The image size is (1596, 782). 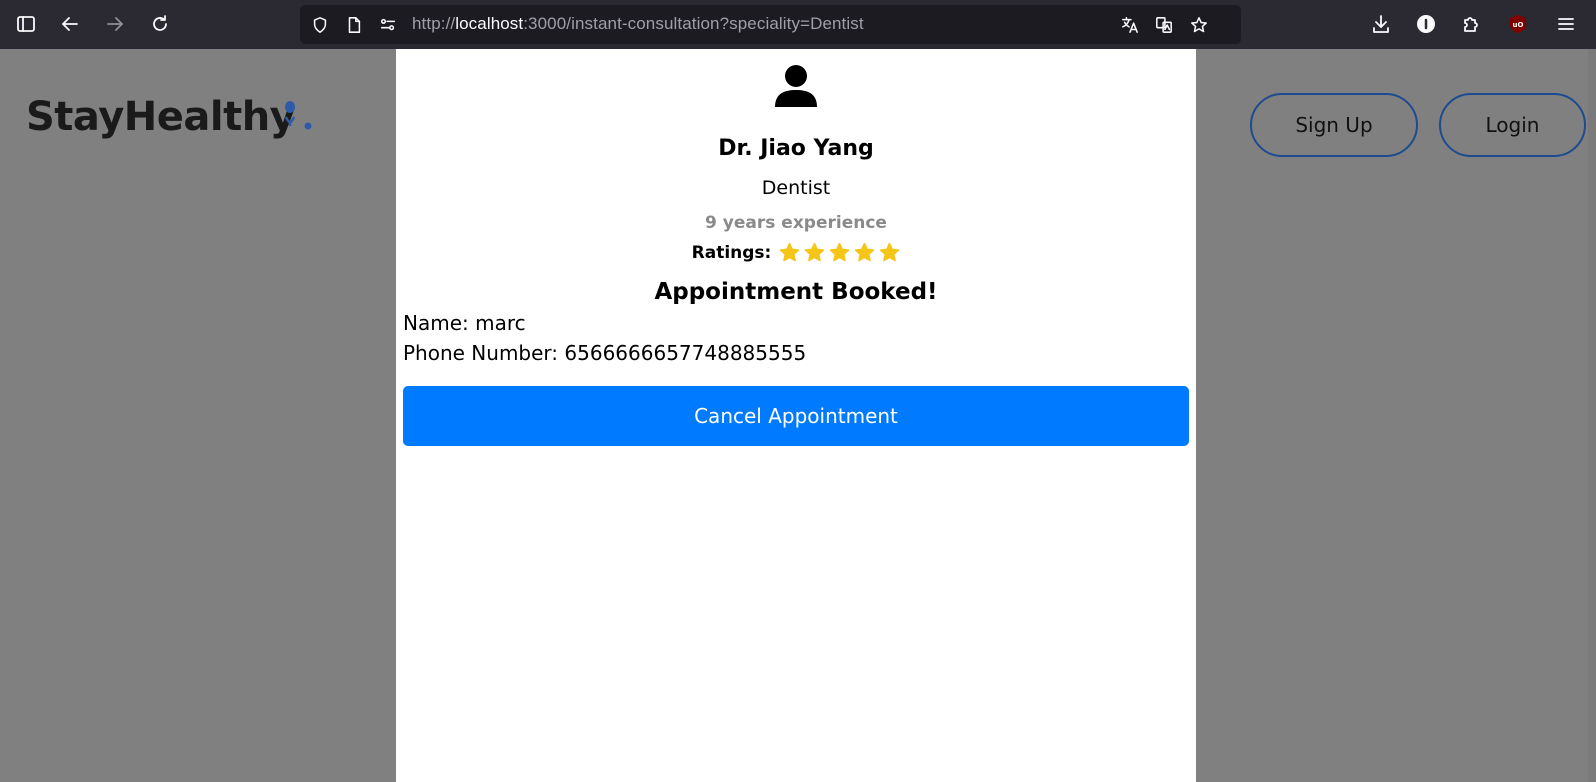 I want to click on url-scheme: http://, so click(x=434, y=23).